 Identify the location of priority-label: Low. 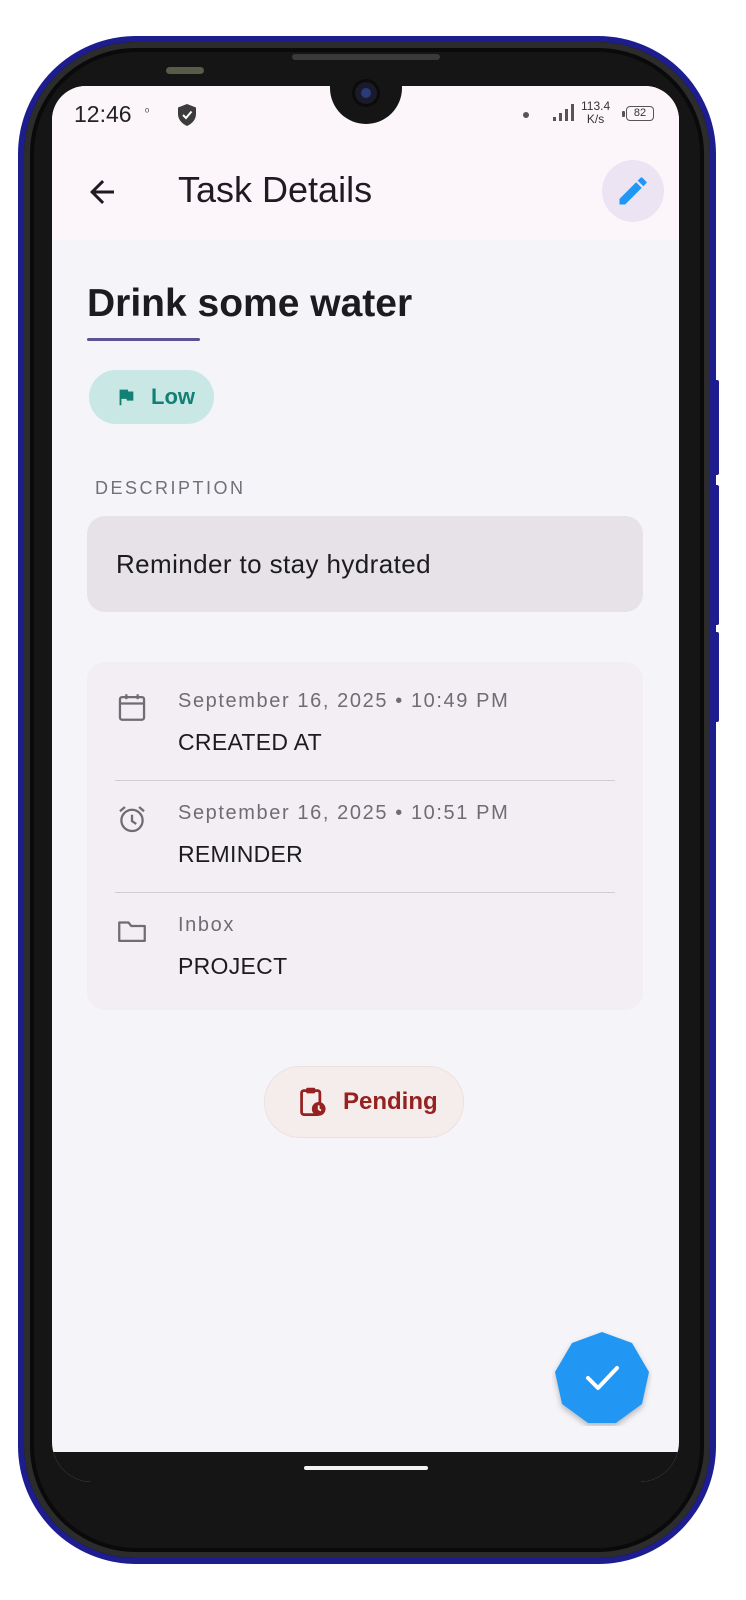
(173, 396).